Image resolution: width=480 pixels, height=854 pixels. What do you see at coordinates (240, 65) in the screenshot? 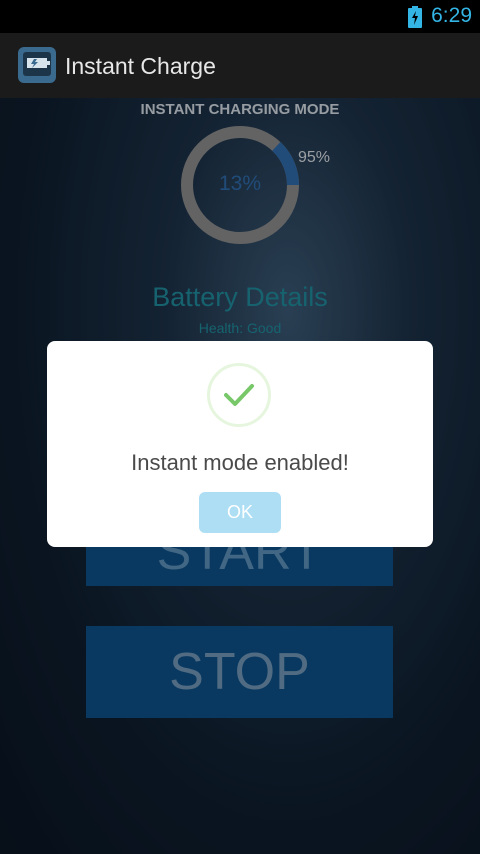
I see `action-bar: Instant Charge` at bounding box center [240, 65].